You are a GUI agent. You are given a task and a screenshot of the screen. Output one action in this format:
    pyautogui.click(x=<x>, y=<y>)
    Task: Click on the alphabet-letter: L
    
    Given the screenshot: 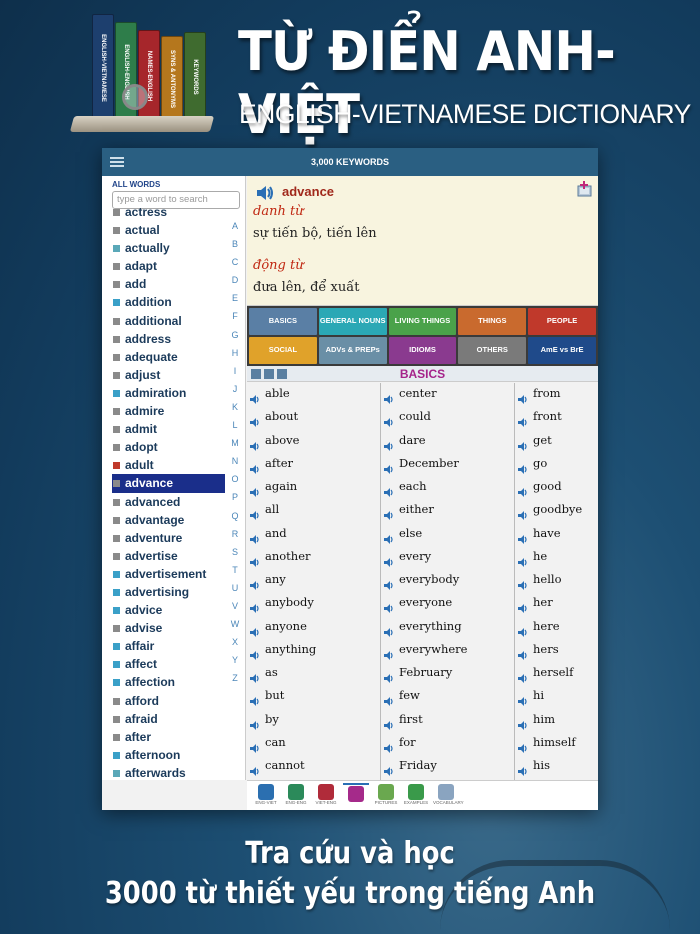 What is the action you would take?
    pyautogui.click(x=235, y=425)
    